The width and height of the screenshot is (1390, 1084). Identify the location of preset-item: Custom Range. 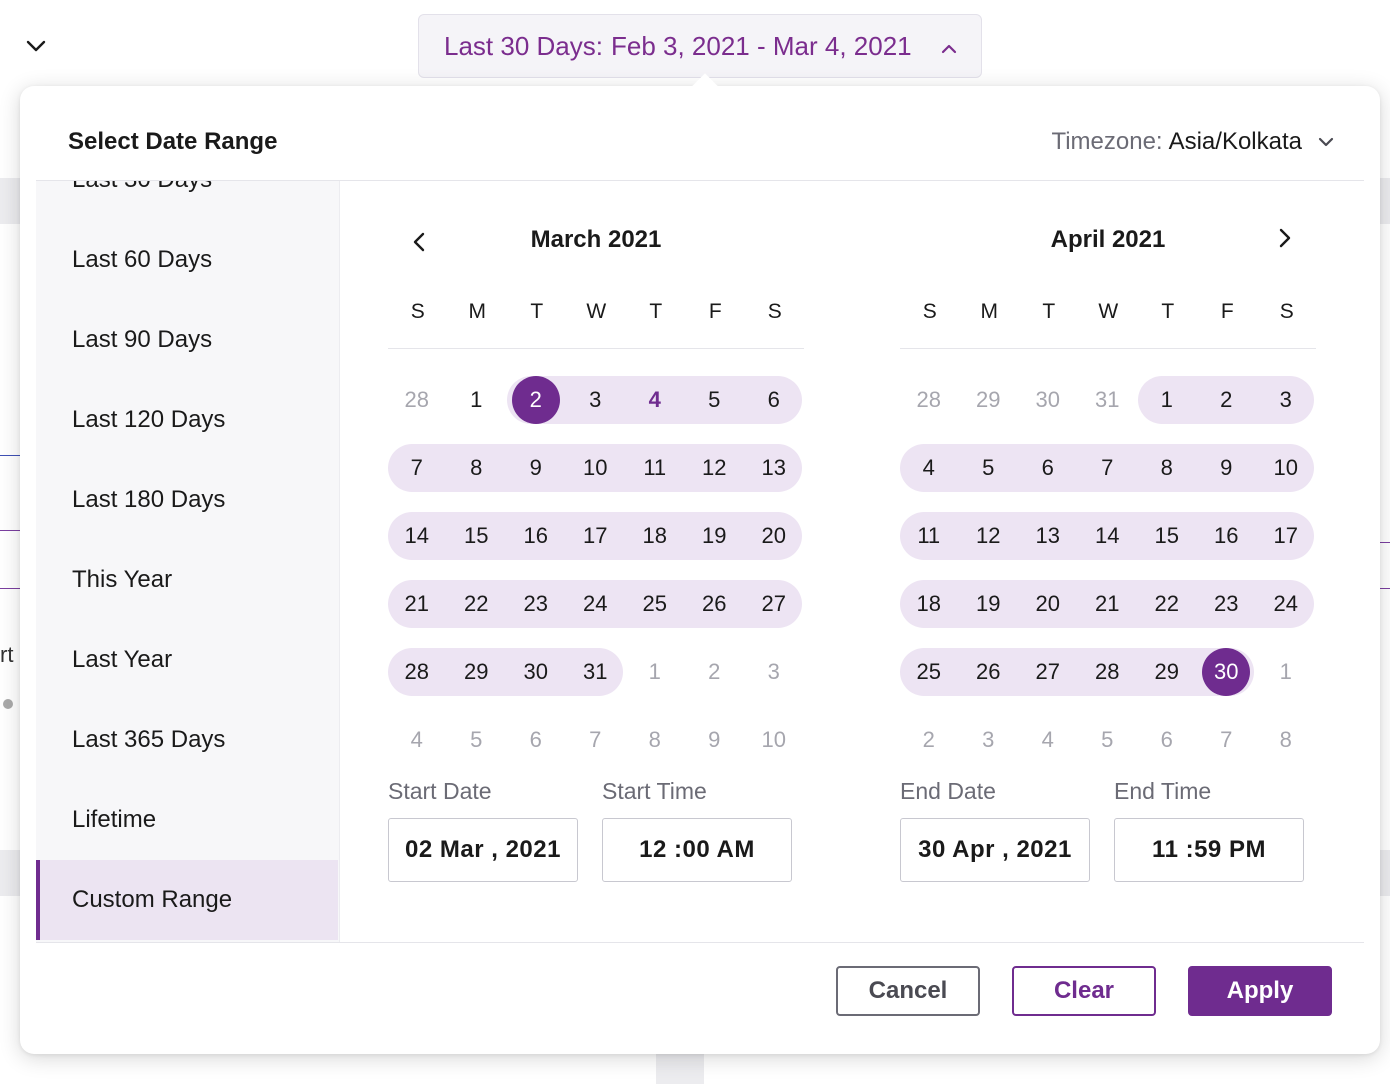
(187, 900).